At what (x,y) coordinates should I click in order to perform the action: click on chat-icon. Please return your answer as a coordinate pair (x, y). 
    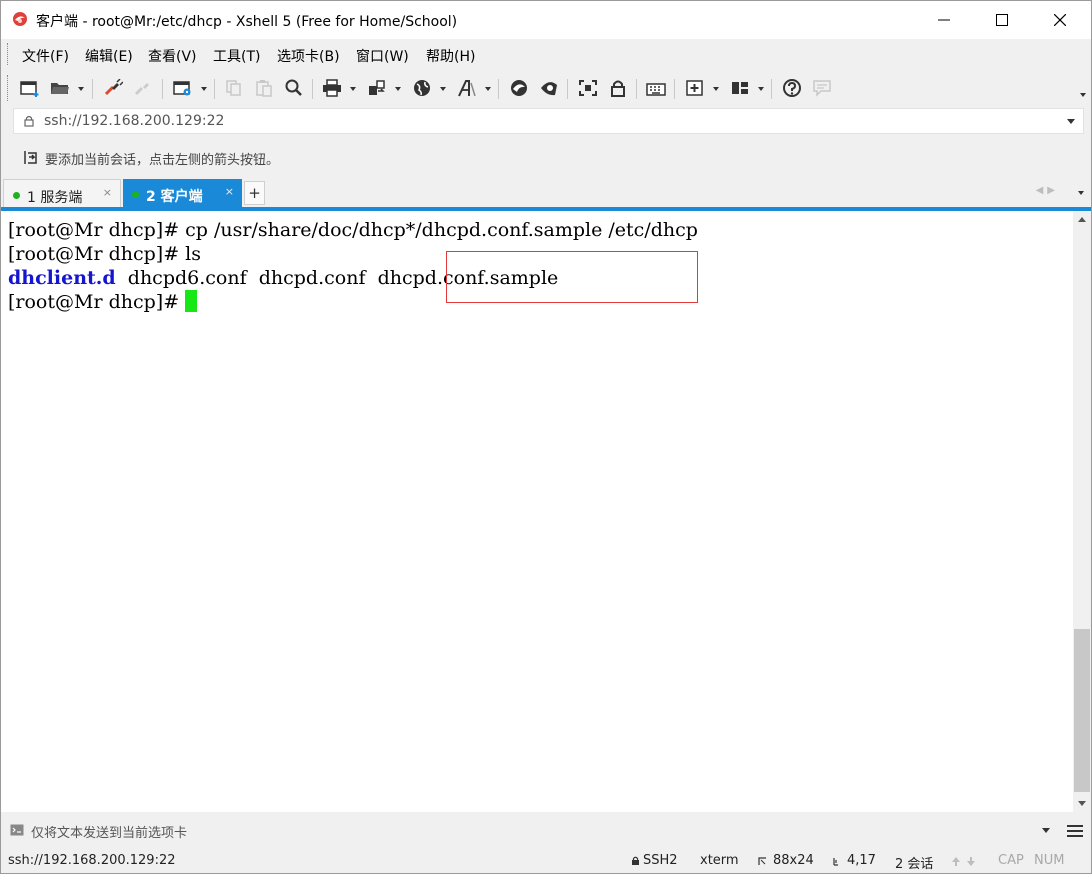
    Looking at the image, I should click on (822, 88).